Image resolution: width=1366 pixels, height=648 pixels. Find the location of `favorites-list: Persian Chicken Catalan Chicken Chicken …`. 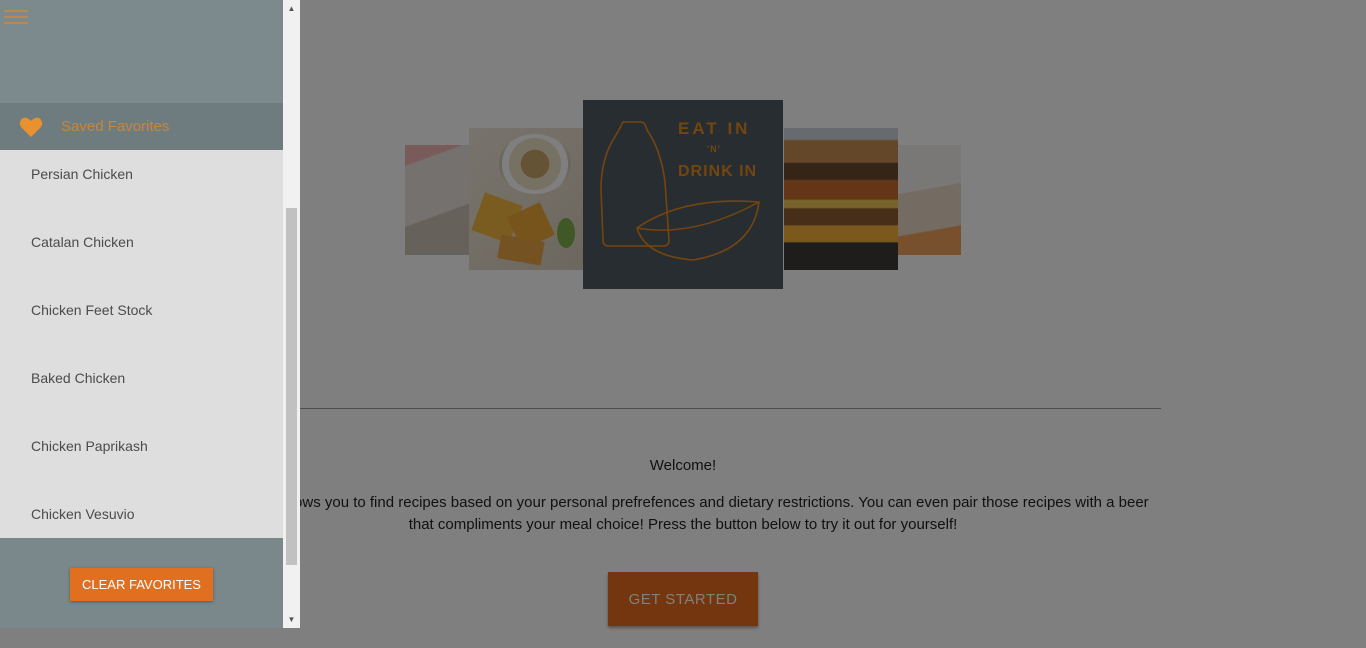

favorites-list: Persian Chicken Catalan Chicken Chicken … is located at coordinates (141, 344).